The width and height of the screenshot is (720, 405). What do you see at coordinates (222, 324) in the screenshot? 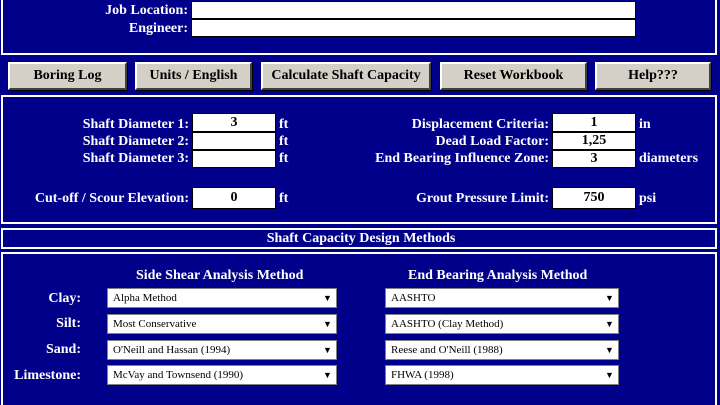
I see `side-shear-silt-select: Most Conservative ▼` at bounding box center [222, 324].